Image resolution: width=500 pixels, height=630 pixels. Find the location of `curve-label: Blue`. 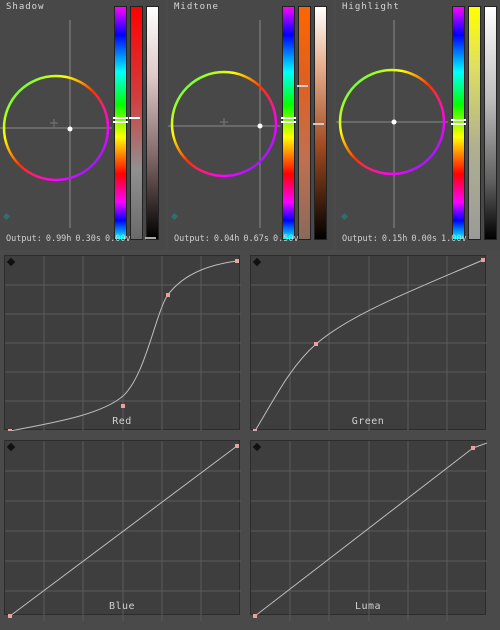

curve-label: Blue is located at coordinates (122, 606).